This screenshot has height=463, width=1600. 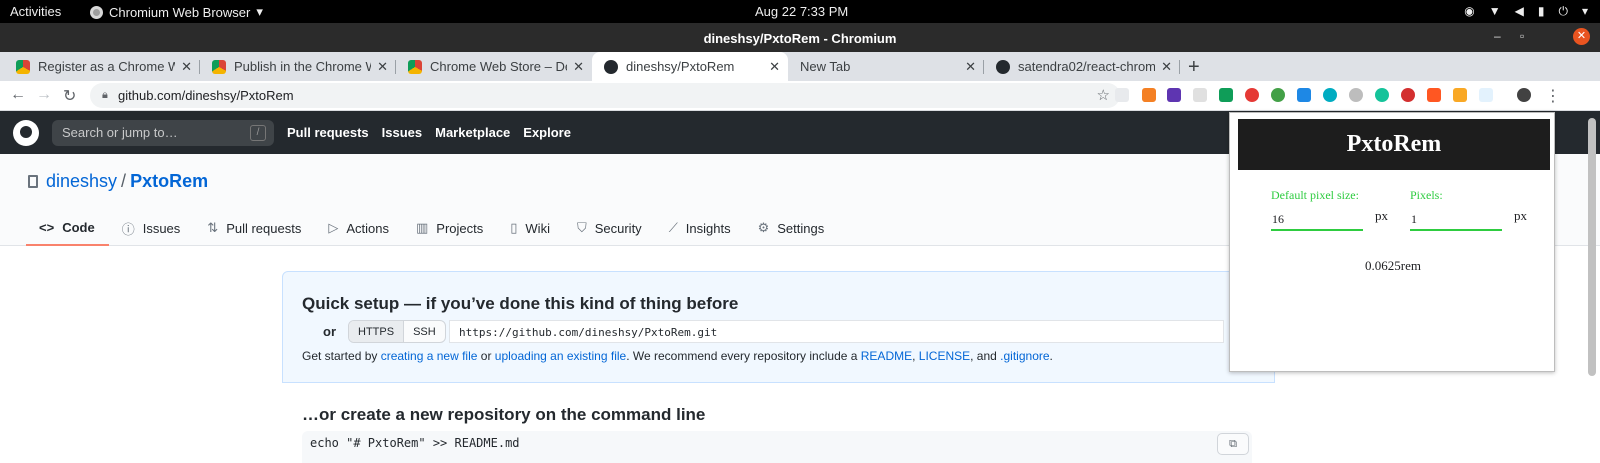 I want to click on reload-icon: ↻, so click(x=69, y=96).